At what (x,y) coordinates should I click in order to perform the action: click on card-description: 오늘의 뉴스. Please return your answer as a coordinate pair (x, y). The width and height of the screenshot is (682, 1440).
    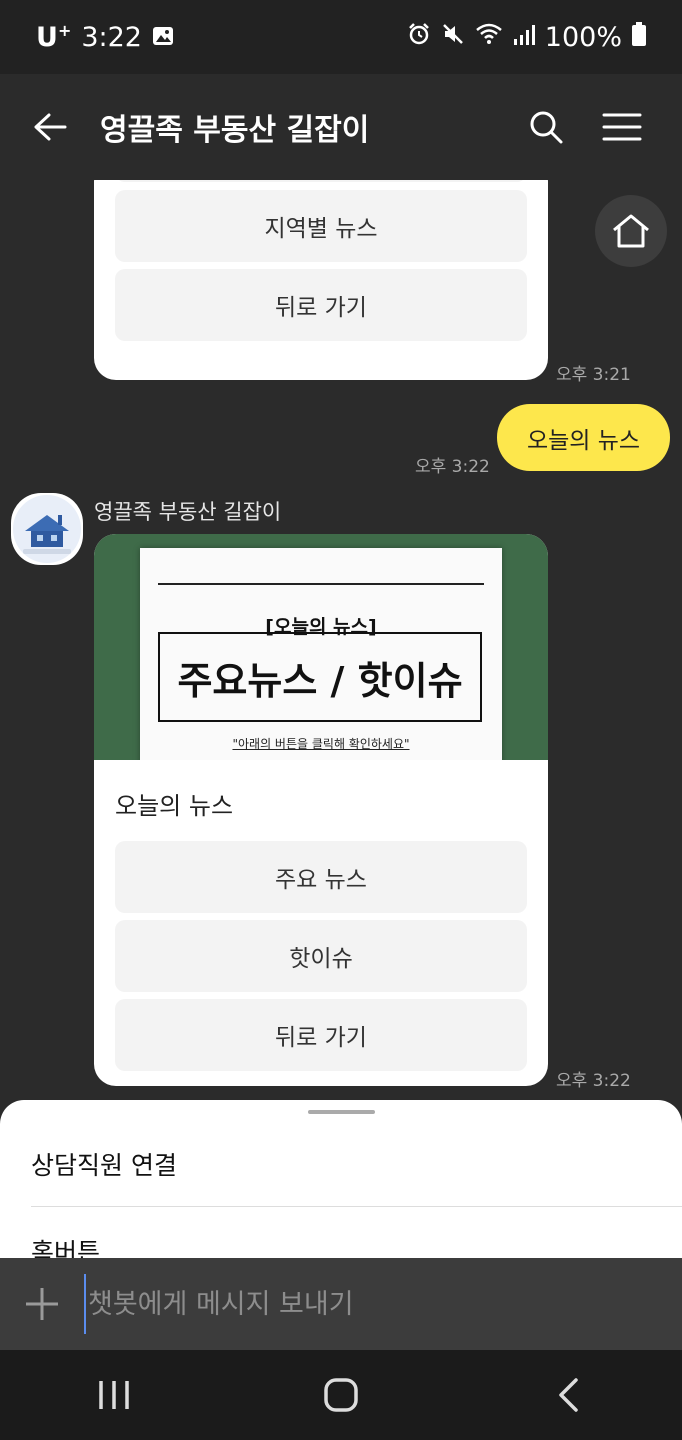
    Looking at the image, I should click on (174, 806).